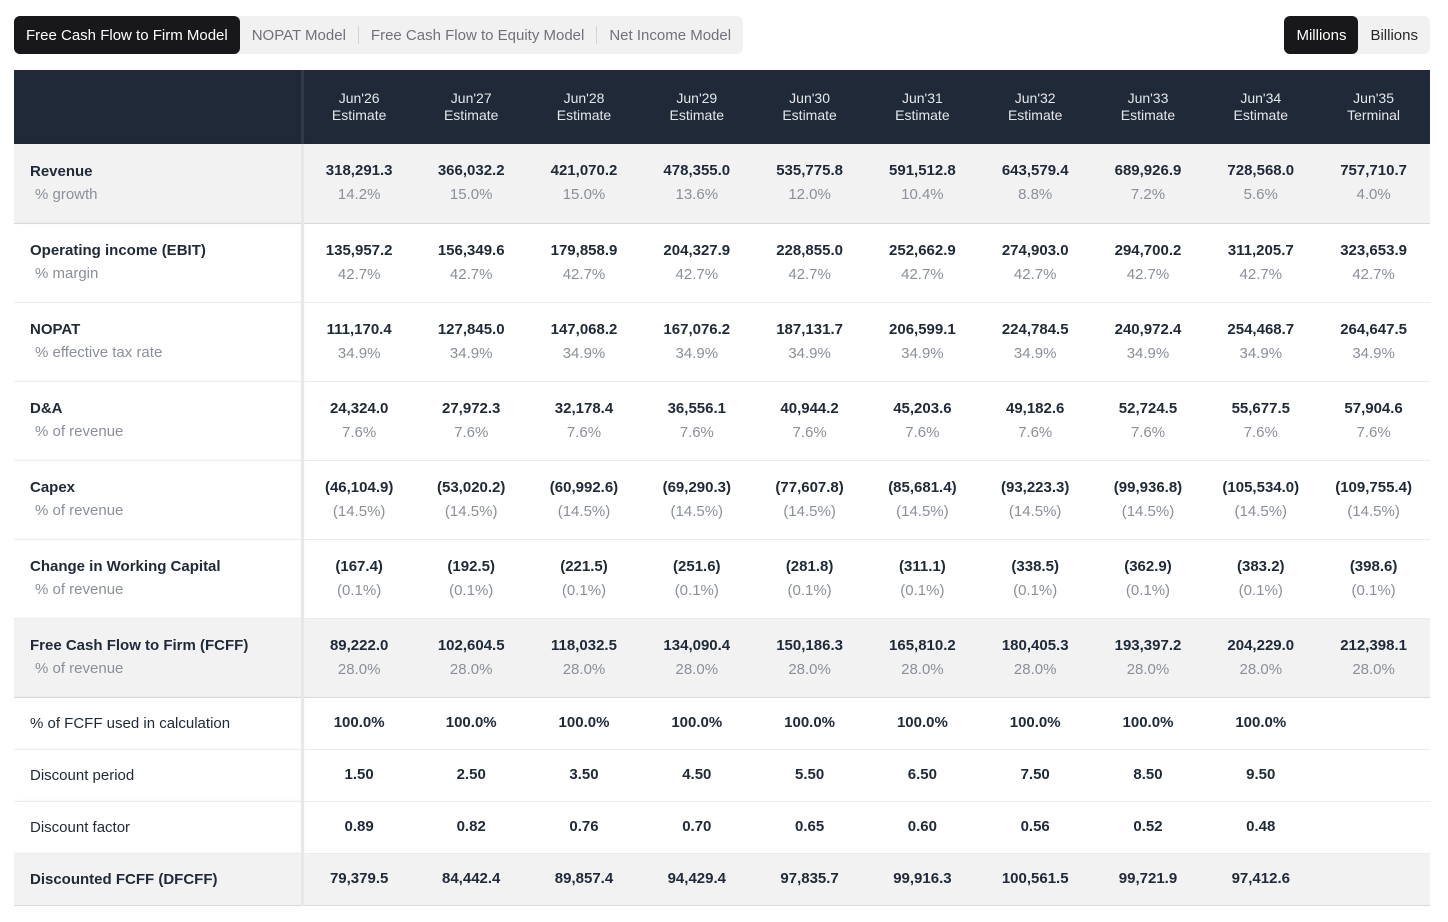 The width and height of the screenshot is (1448, 922). I want to click on cell-subvalue: 14.2%, so click(359, 195).